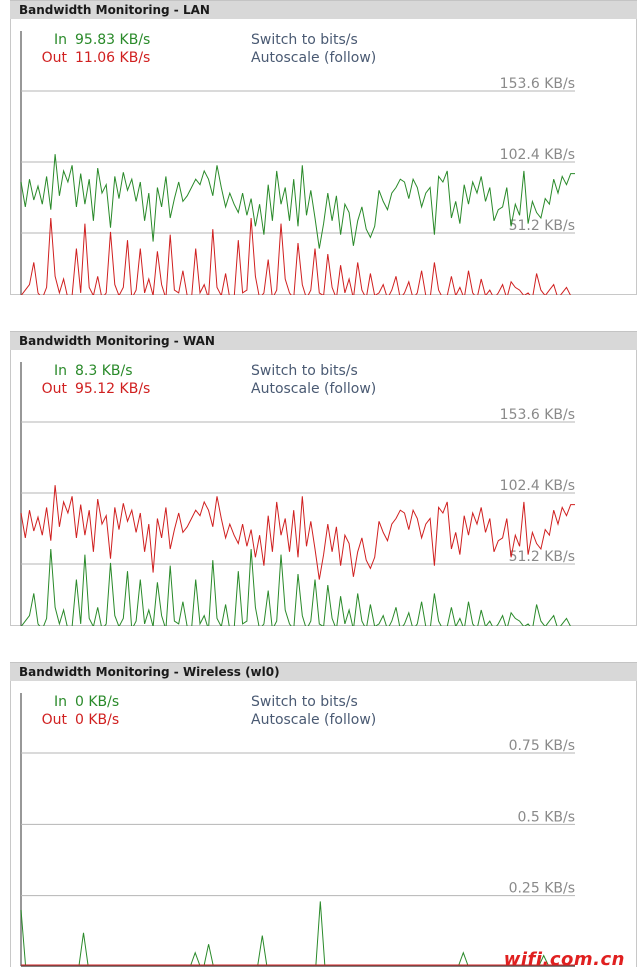 This screenshot has width=637, height=978. Describe the element at coordinates (323, 9) in the screenshot. I see `panel-title: Bandwidth Monitoring - LAN` at that location.